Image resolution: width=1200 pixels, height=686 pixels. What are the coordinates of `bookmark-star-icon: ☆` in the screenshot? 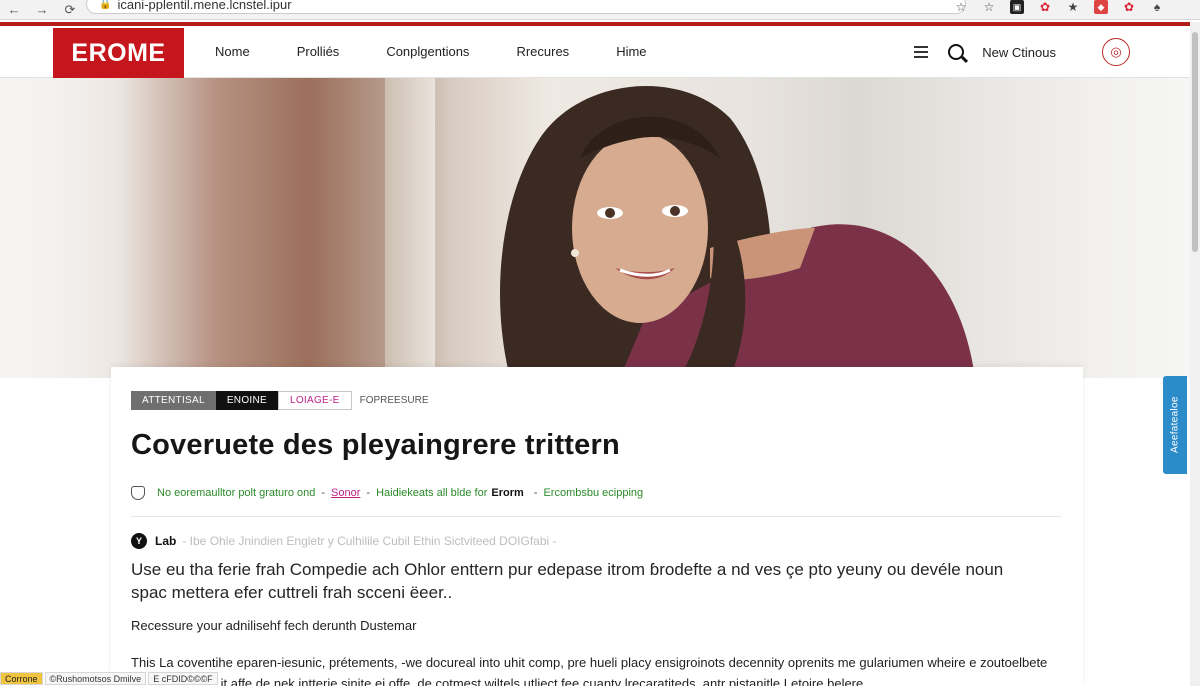 It's located at (961, 7).